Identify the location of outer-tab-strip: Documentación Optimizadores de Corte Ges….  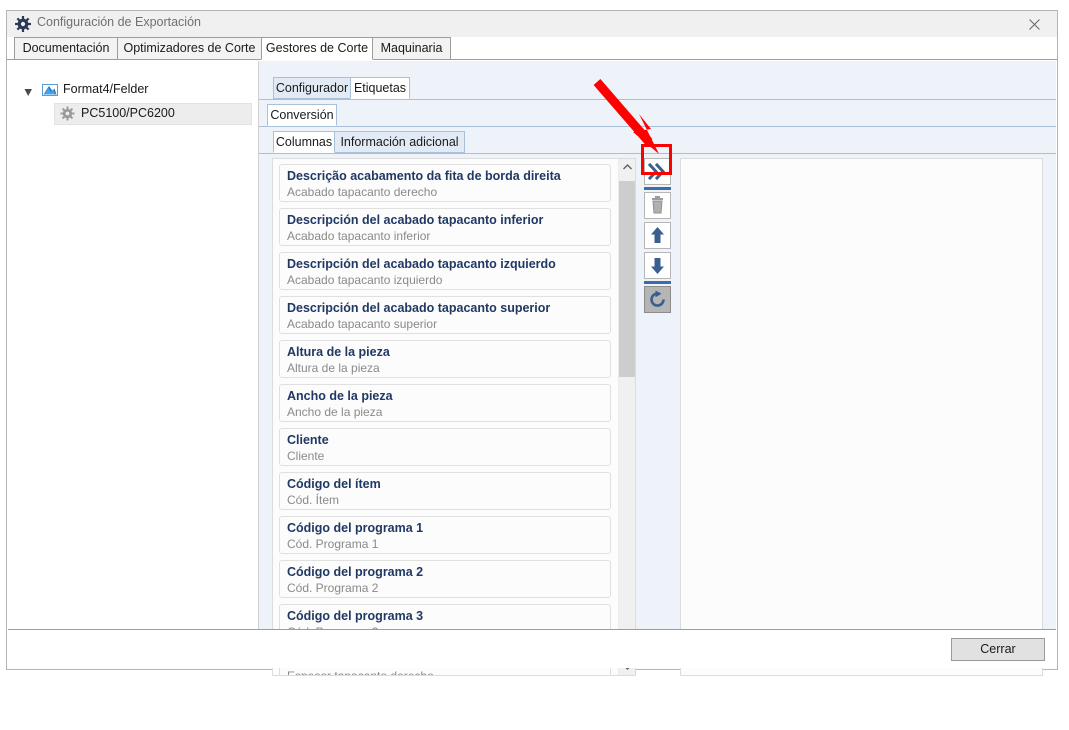
(532, 48).